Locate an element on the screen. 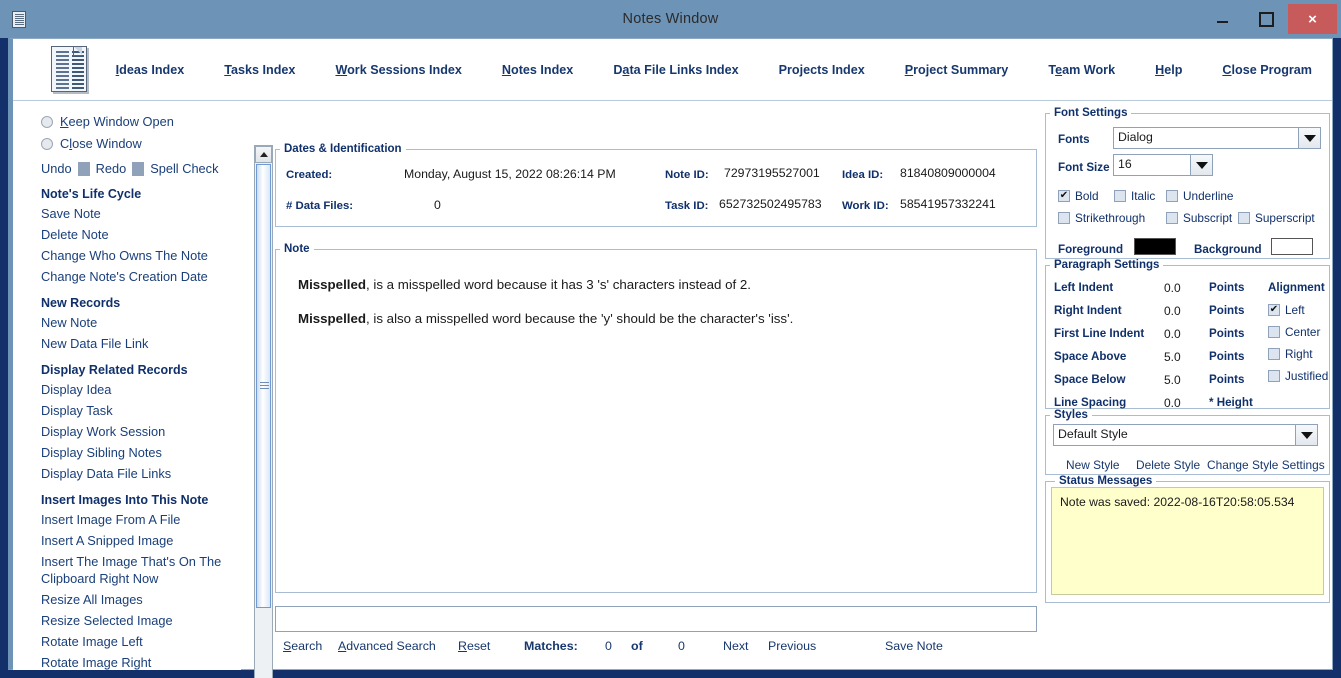  checkbox-superscript: Superscript is located at coordinates (1276, 218).